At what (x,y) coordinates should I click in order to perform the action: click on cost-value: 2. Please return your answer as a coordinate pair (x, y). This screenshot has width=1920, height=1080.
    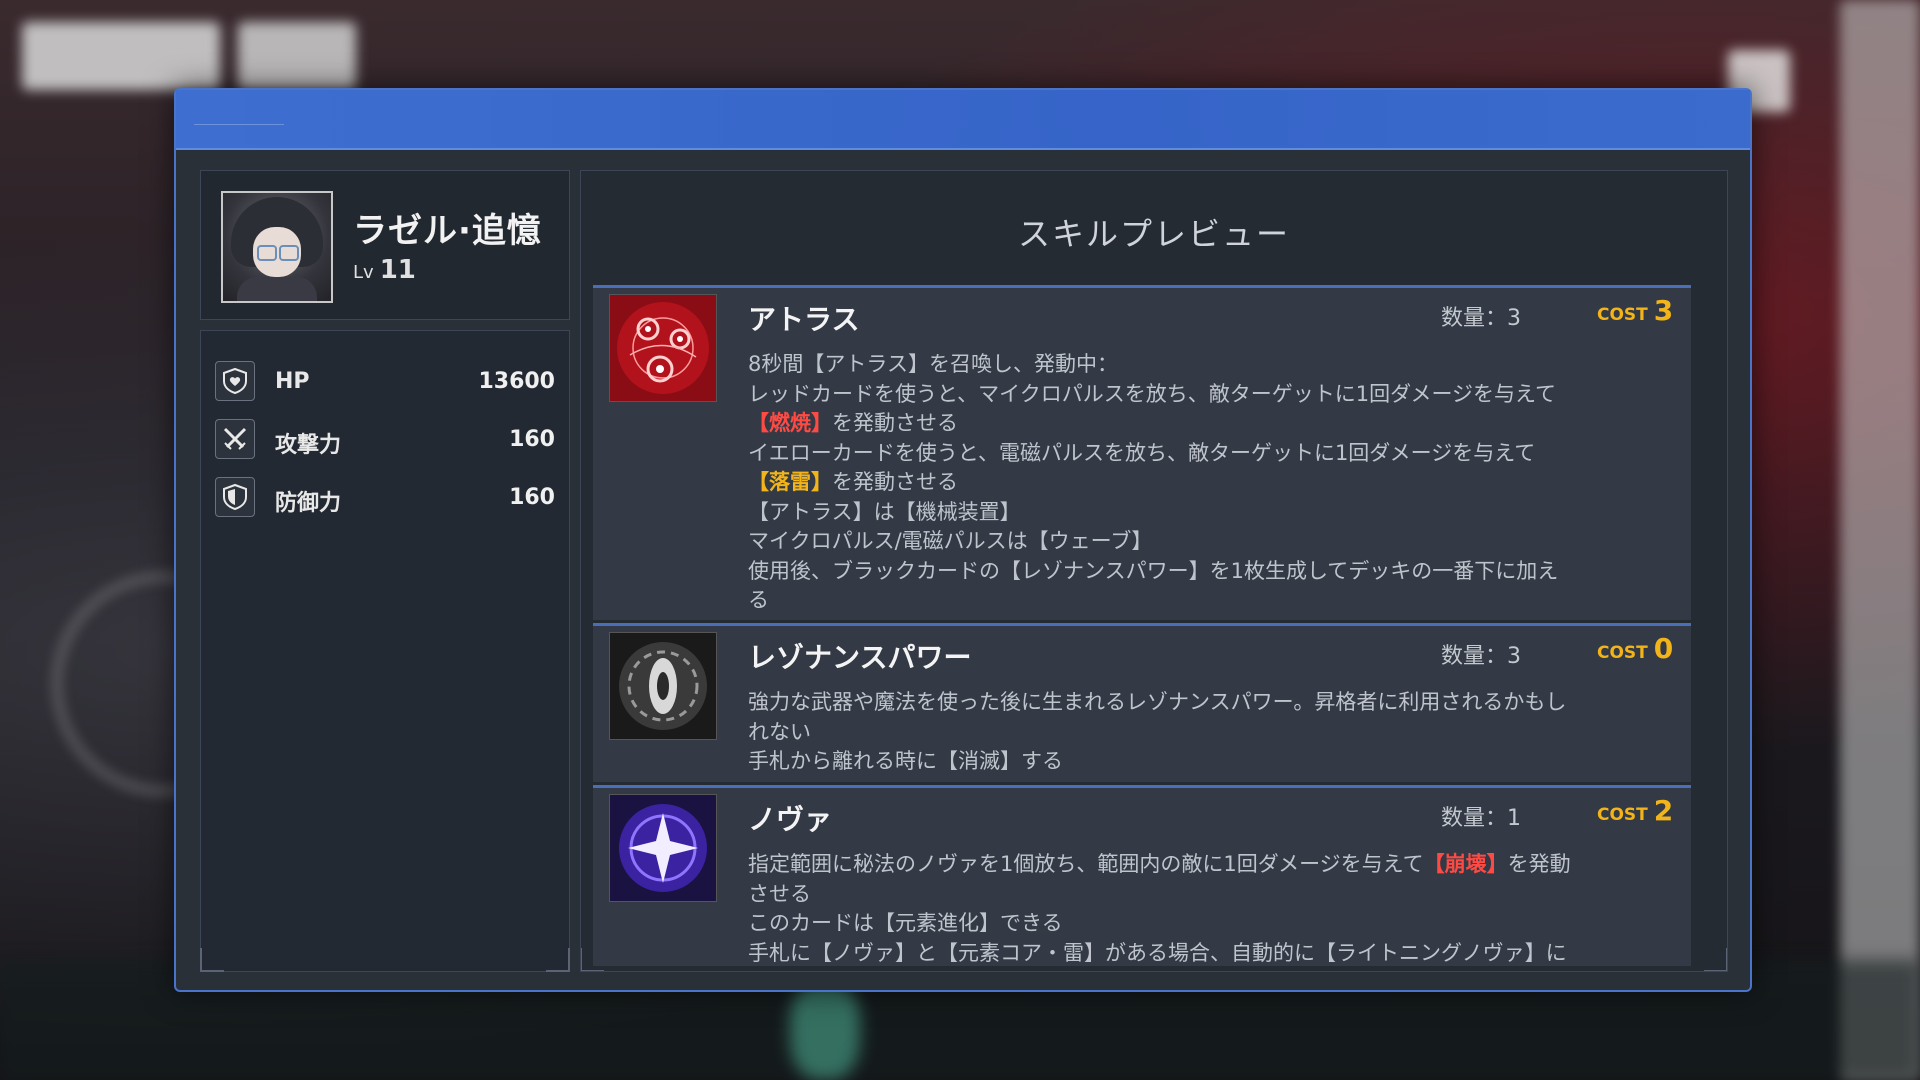
    Looking at the image, I should click on (1663, 810).